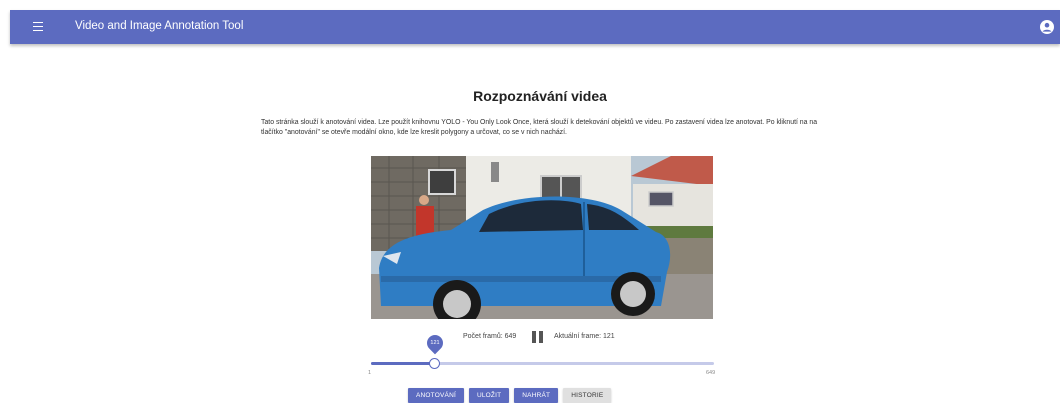 This screenshot has width=1060, height=403. What do you see at coordinates (536, 395) in the screenshot?
I see `upload-button: NAHRÁT` at bounding box center [536, 395].